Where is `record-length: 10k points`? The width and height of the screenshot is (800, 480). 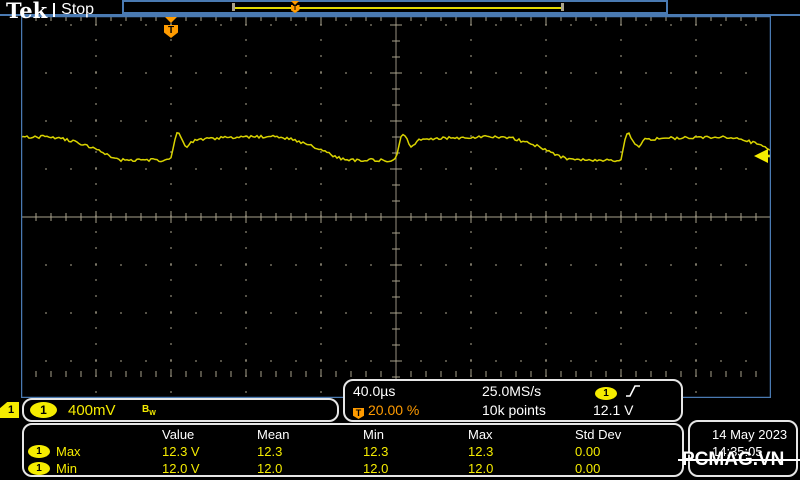 record-length: 10k points is located at coordinates (514, 410).